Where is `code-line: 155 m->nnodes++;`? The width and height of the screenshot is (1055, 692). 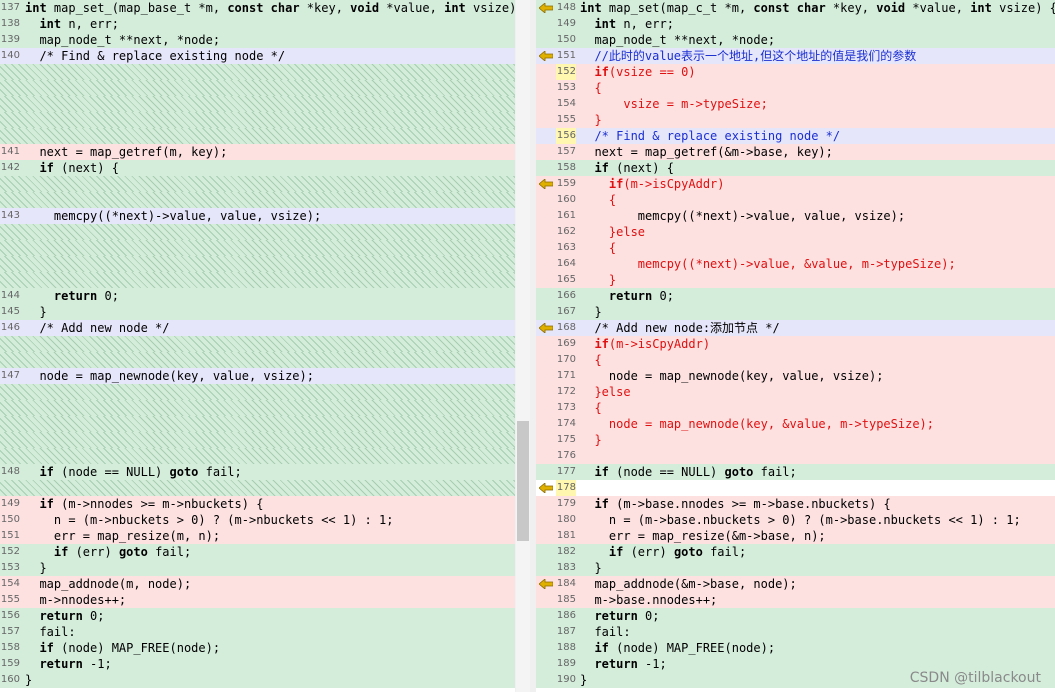 code-line: 155 m->nnodes++; is located at coordinates (257, 600).